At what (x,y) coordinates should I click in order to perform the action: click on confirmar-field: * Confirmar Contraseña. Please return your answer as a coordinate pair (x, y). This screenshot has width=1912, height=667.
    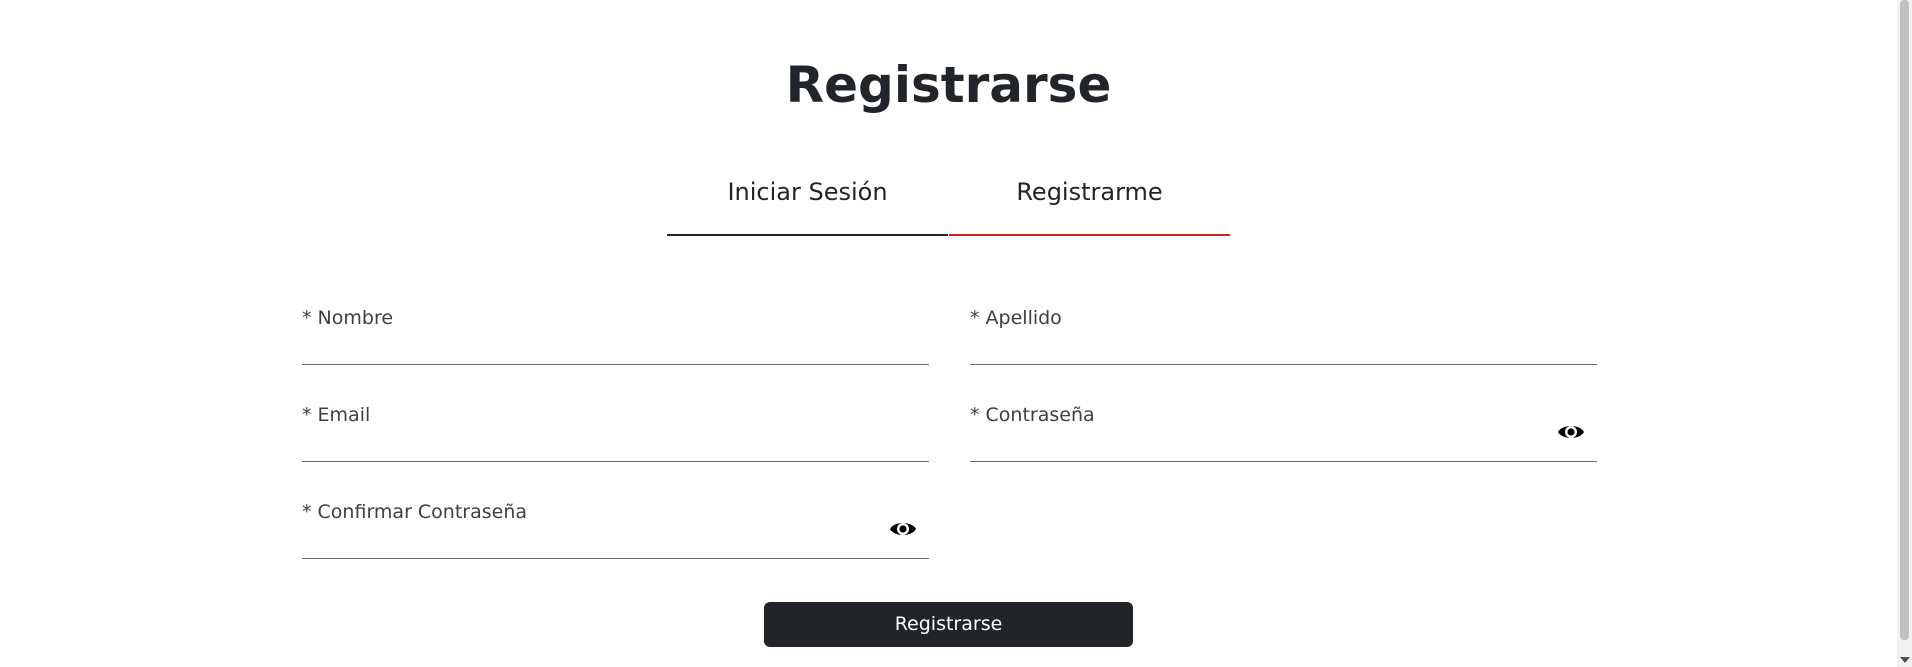
    Looking at the image, I should click on (615, 528).